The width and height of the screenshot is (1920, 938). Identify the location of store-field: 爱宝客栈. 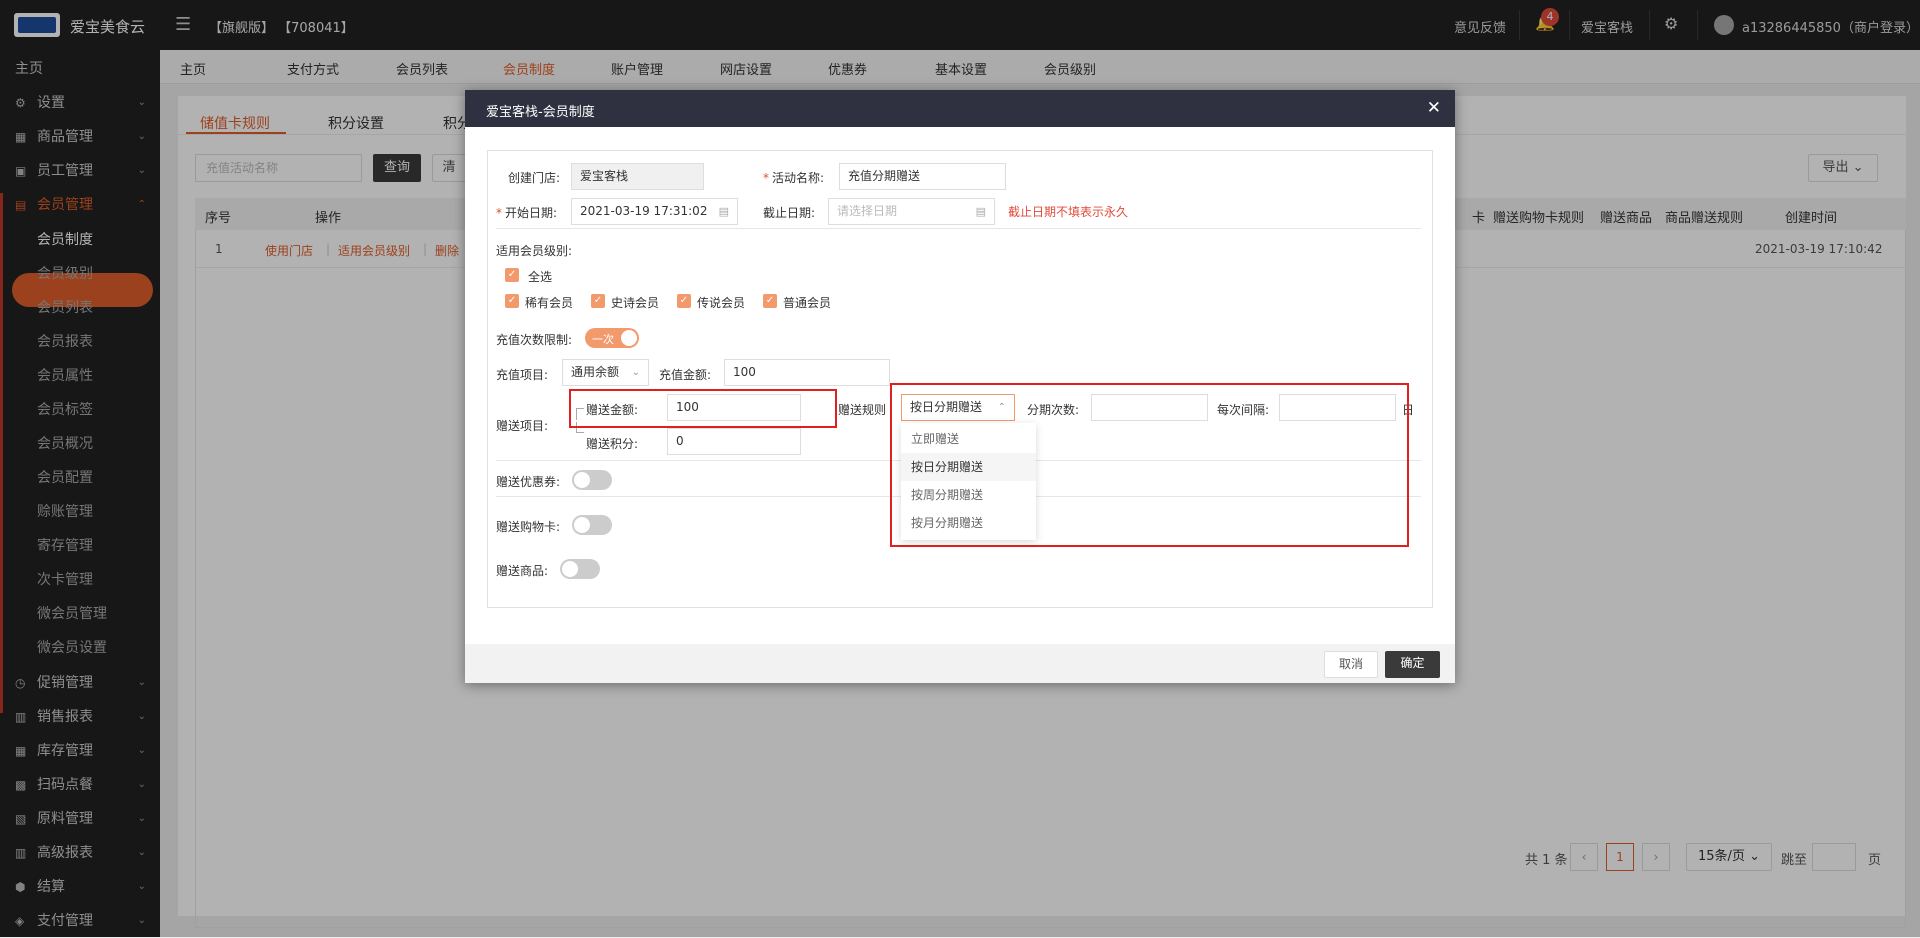
(637, 176).